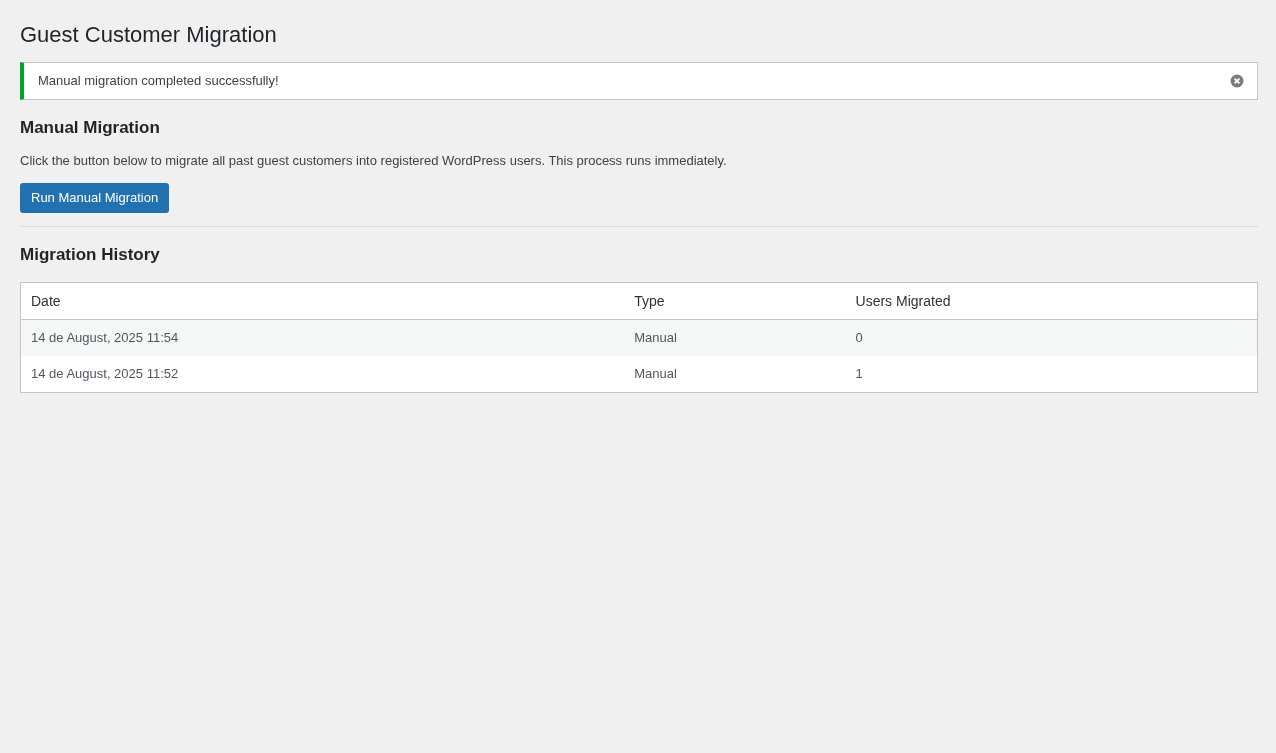  What do you see at coordinates (90, 127) in the screenshot?
I see `section-heading: Manual Migration` at bounding box center [90, 127].